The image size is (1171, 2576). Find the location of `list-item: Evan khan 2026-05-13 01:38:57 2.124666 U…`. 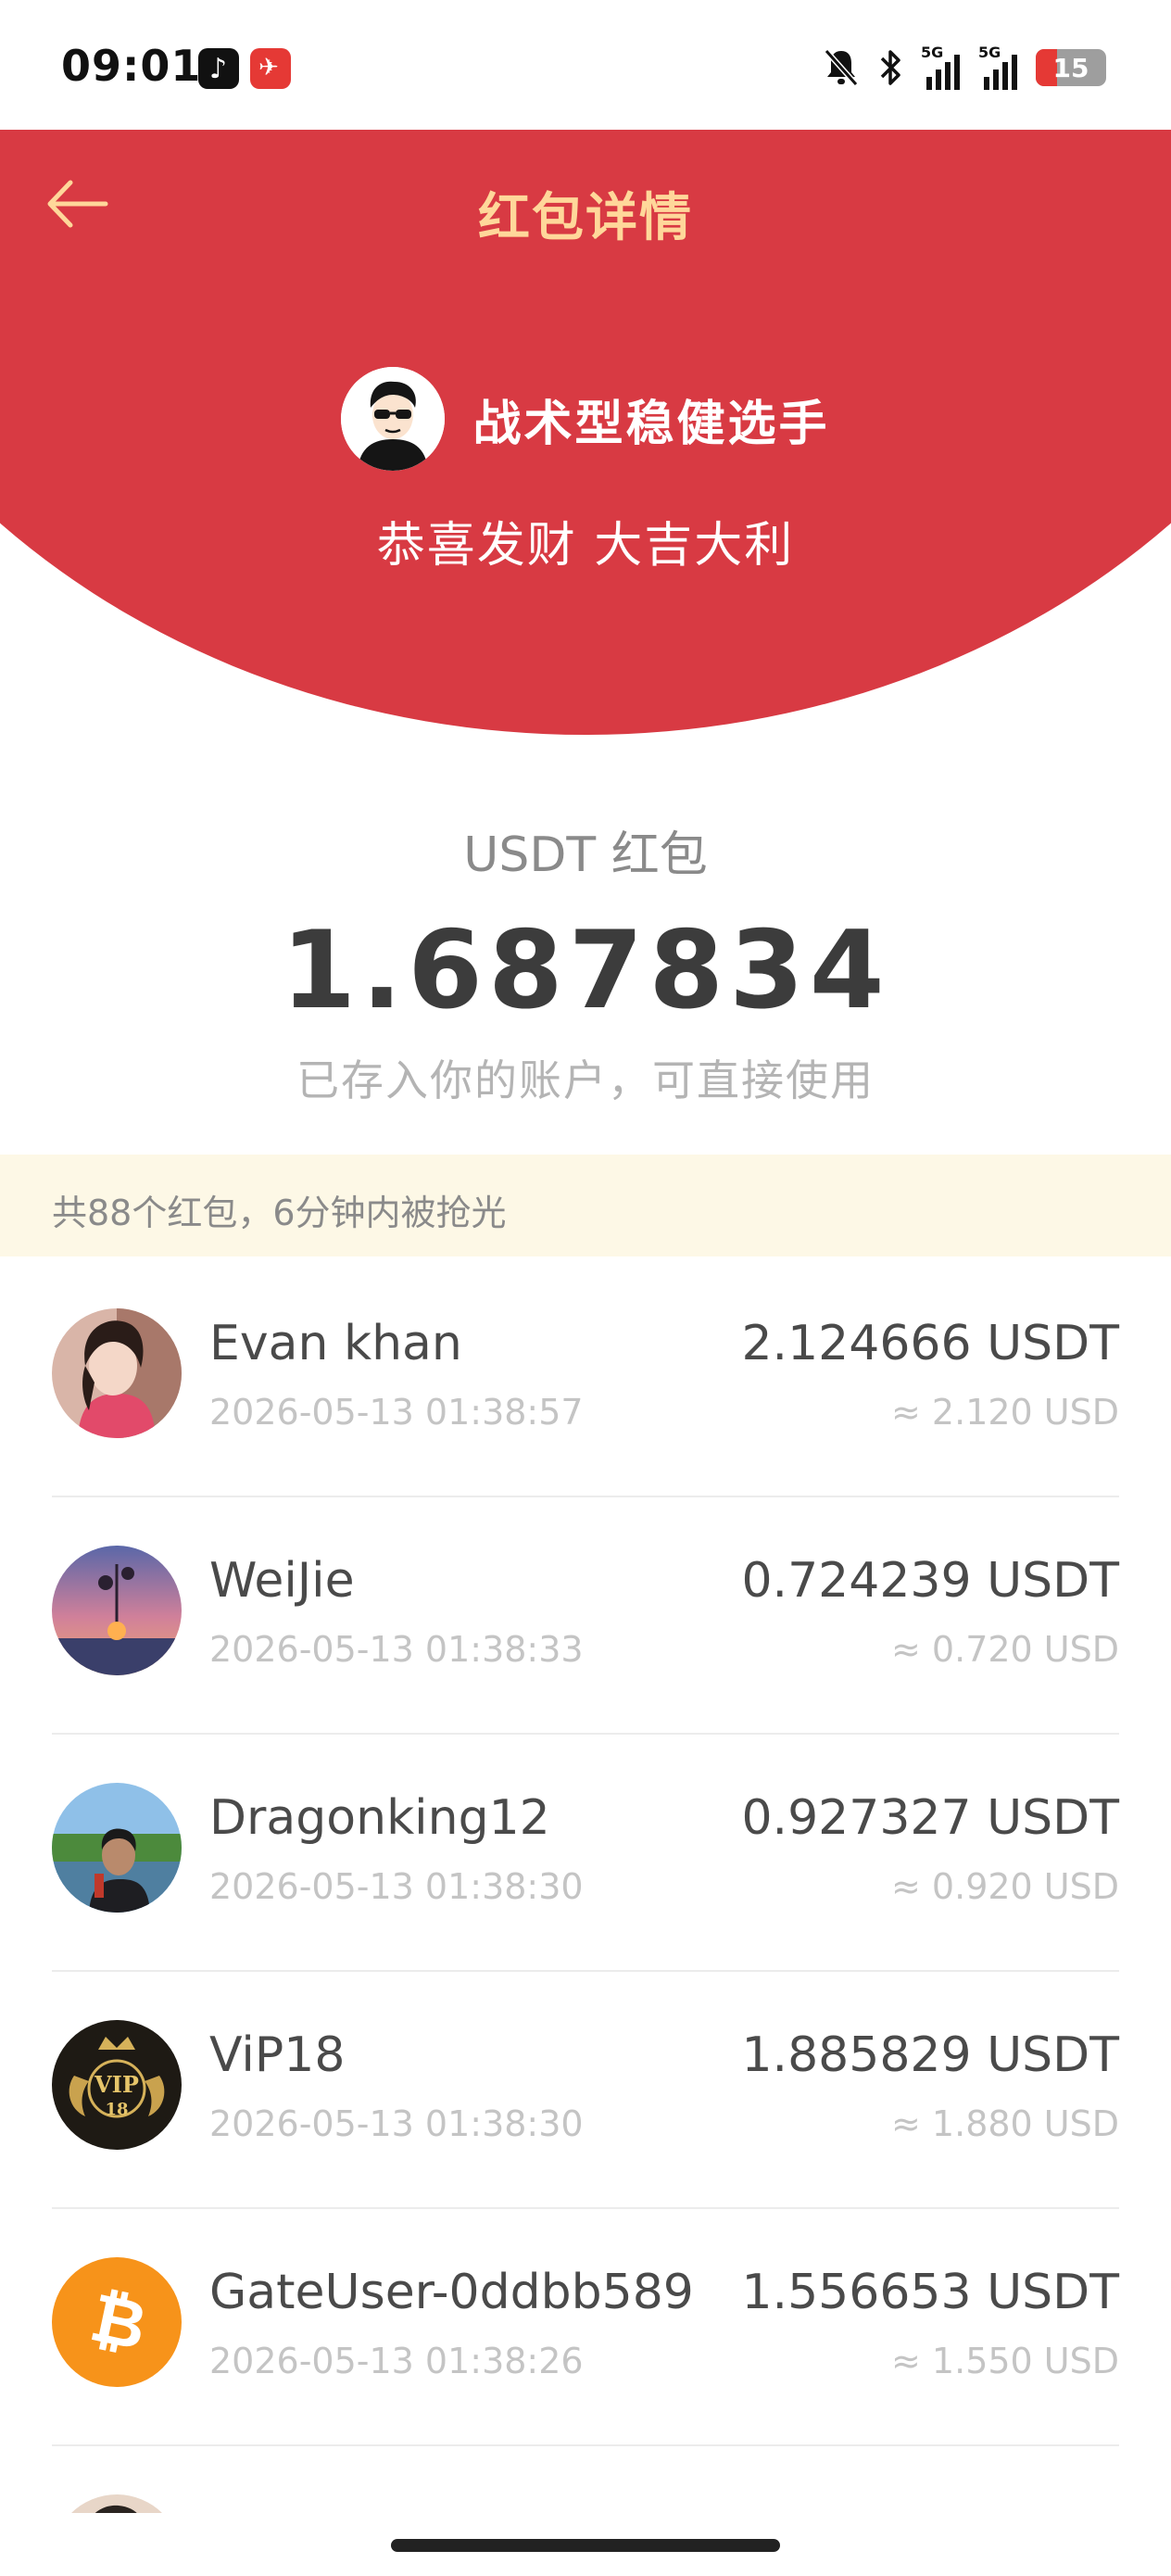

list-item: Evan khan 2026-05-13 01:38:57 2.124666 U… is located at coordinates (585, 1378).